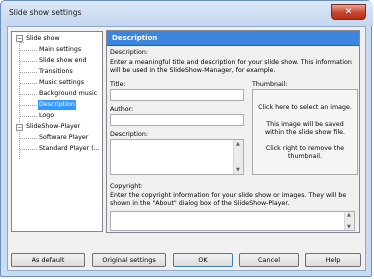  Describe the element at coordinates (177, 157) in the screenshot. I see `description-field: ▲ ▼` at that location.